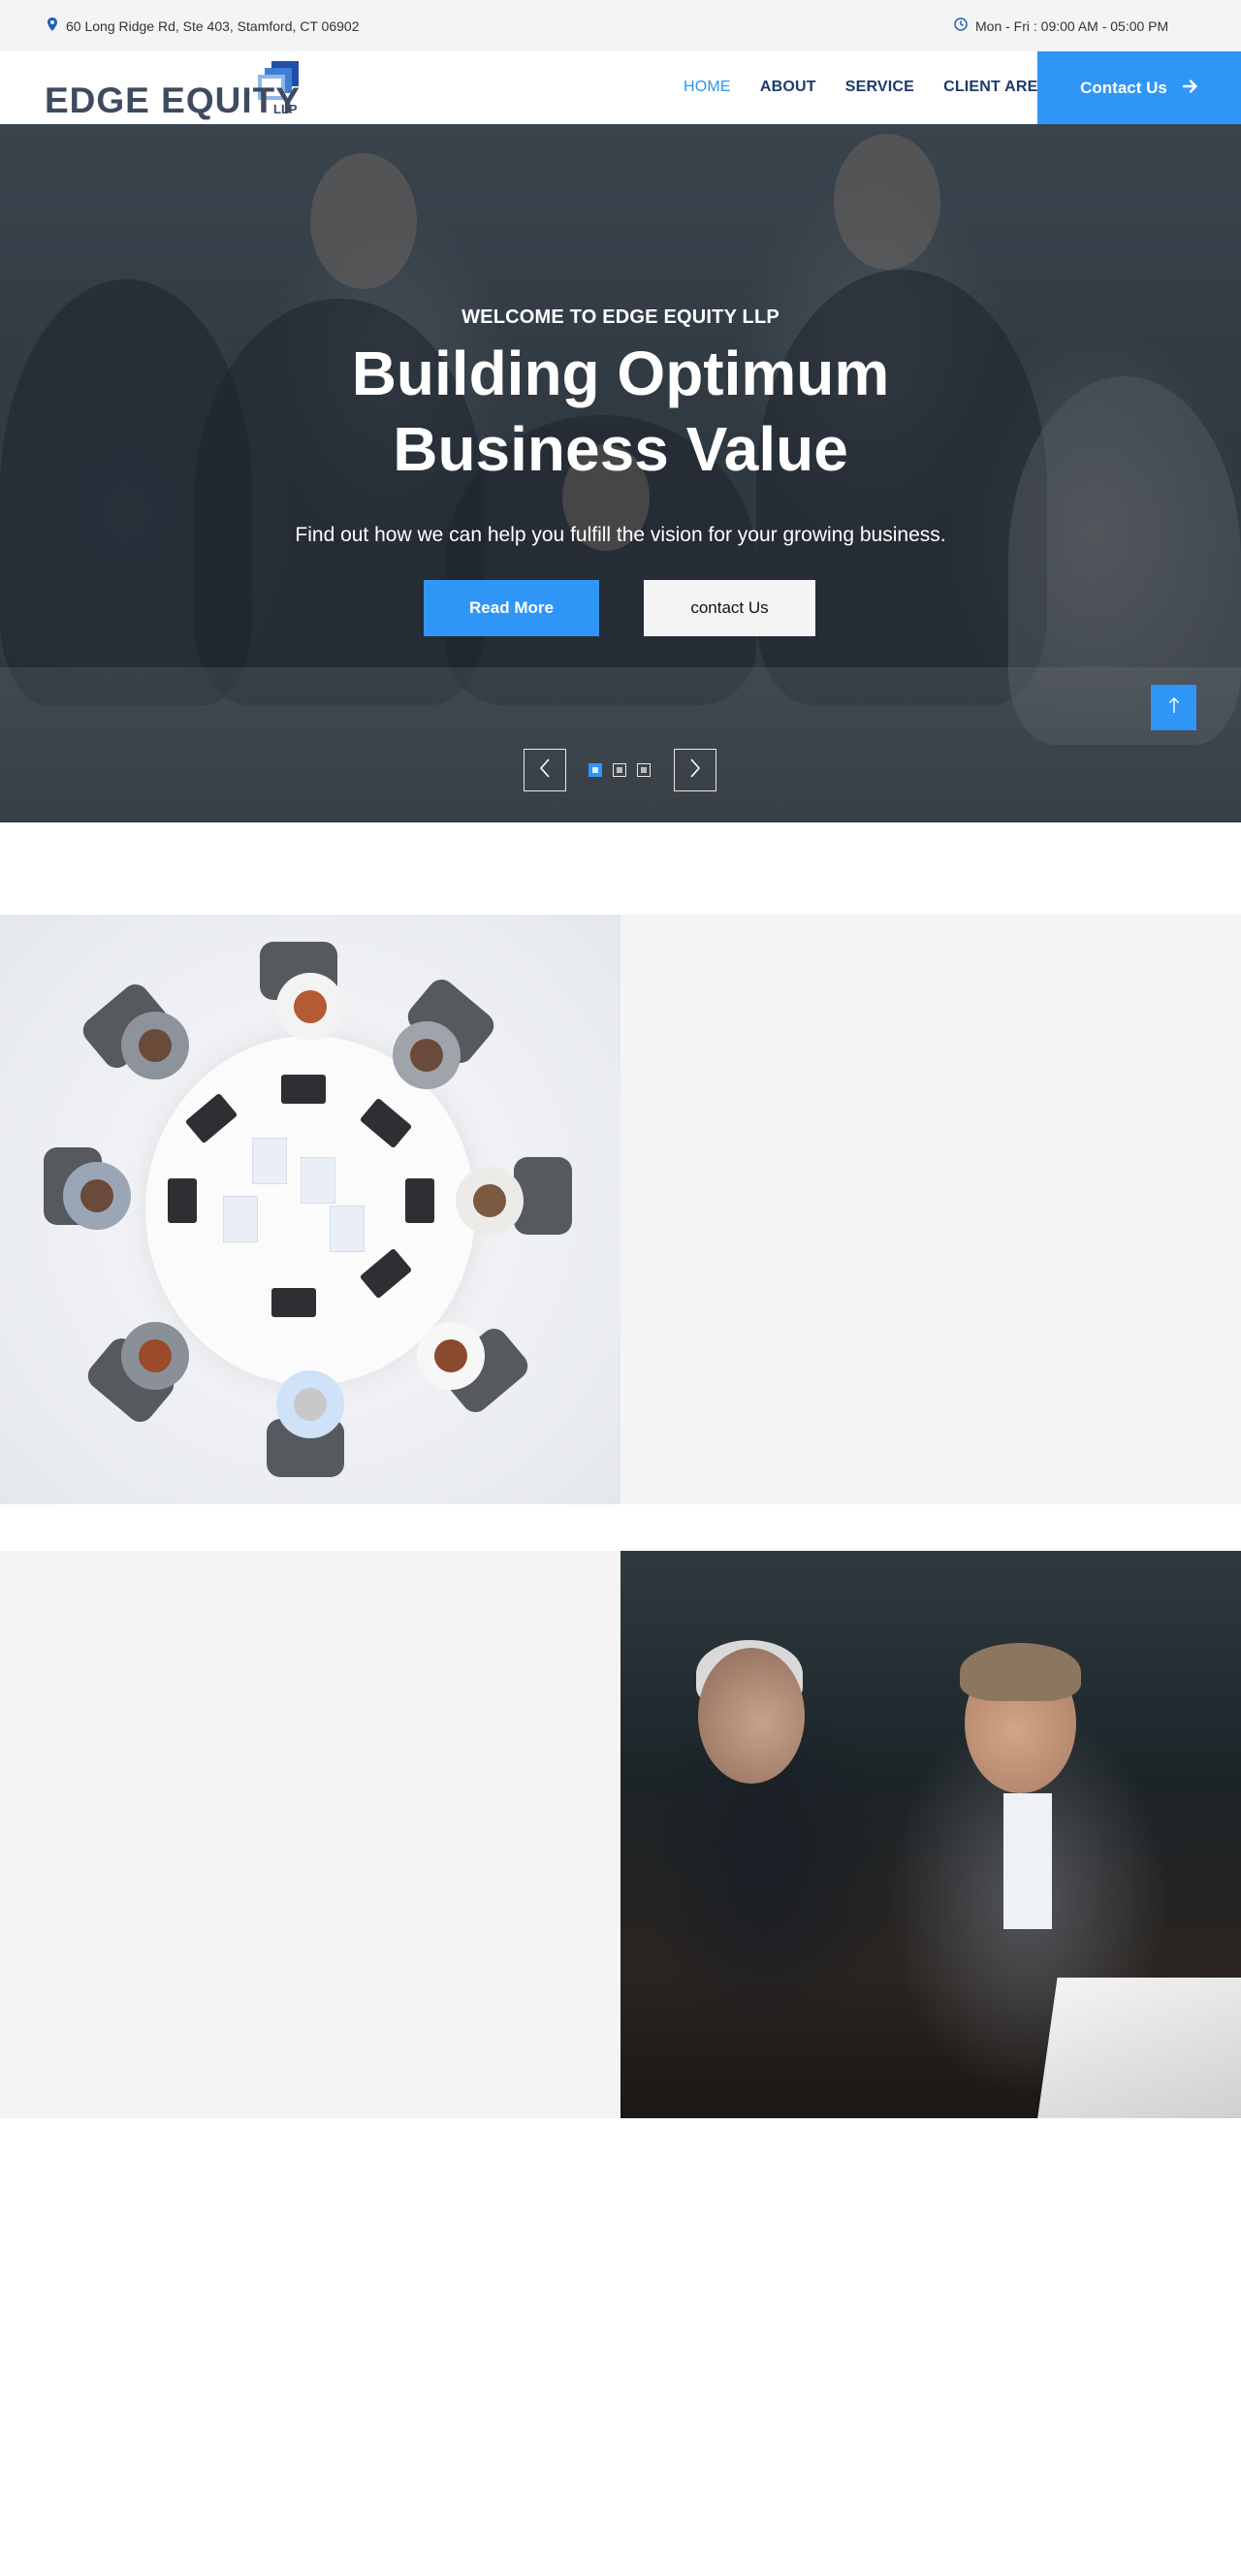 The height and width of the screenshot is (2576, 1241). What do you see at coordinates (751, 1716) in the screenshot?
I see `photo-face` at bounding box center [751, 1716].